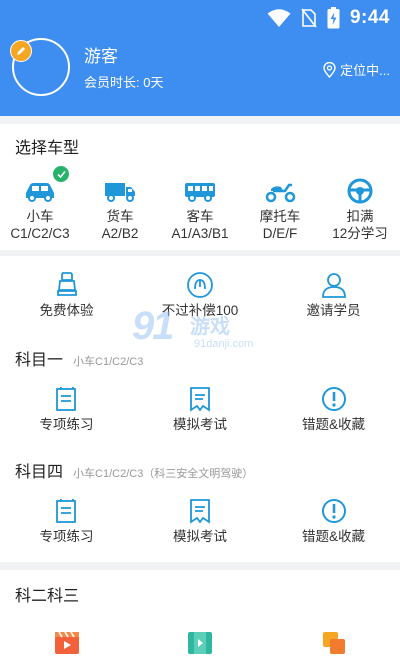  I want to click on seat-icon, so click(67, 285).